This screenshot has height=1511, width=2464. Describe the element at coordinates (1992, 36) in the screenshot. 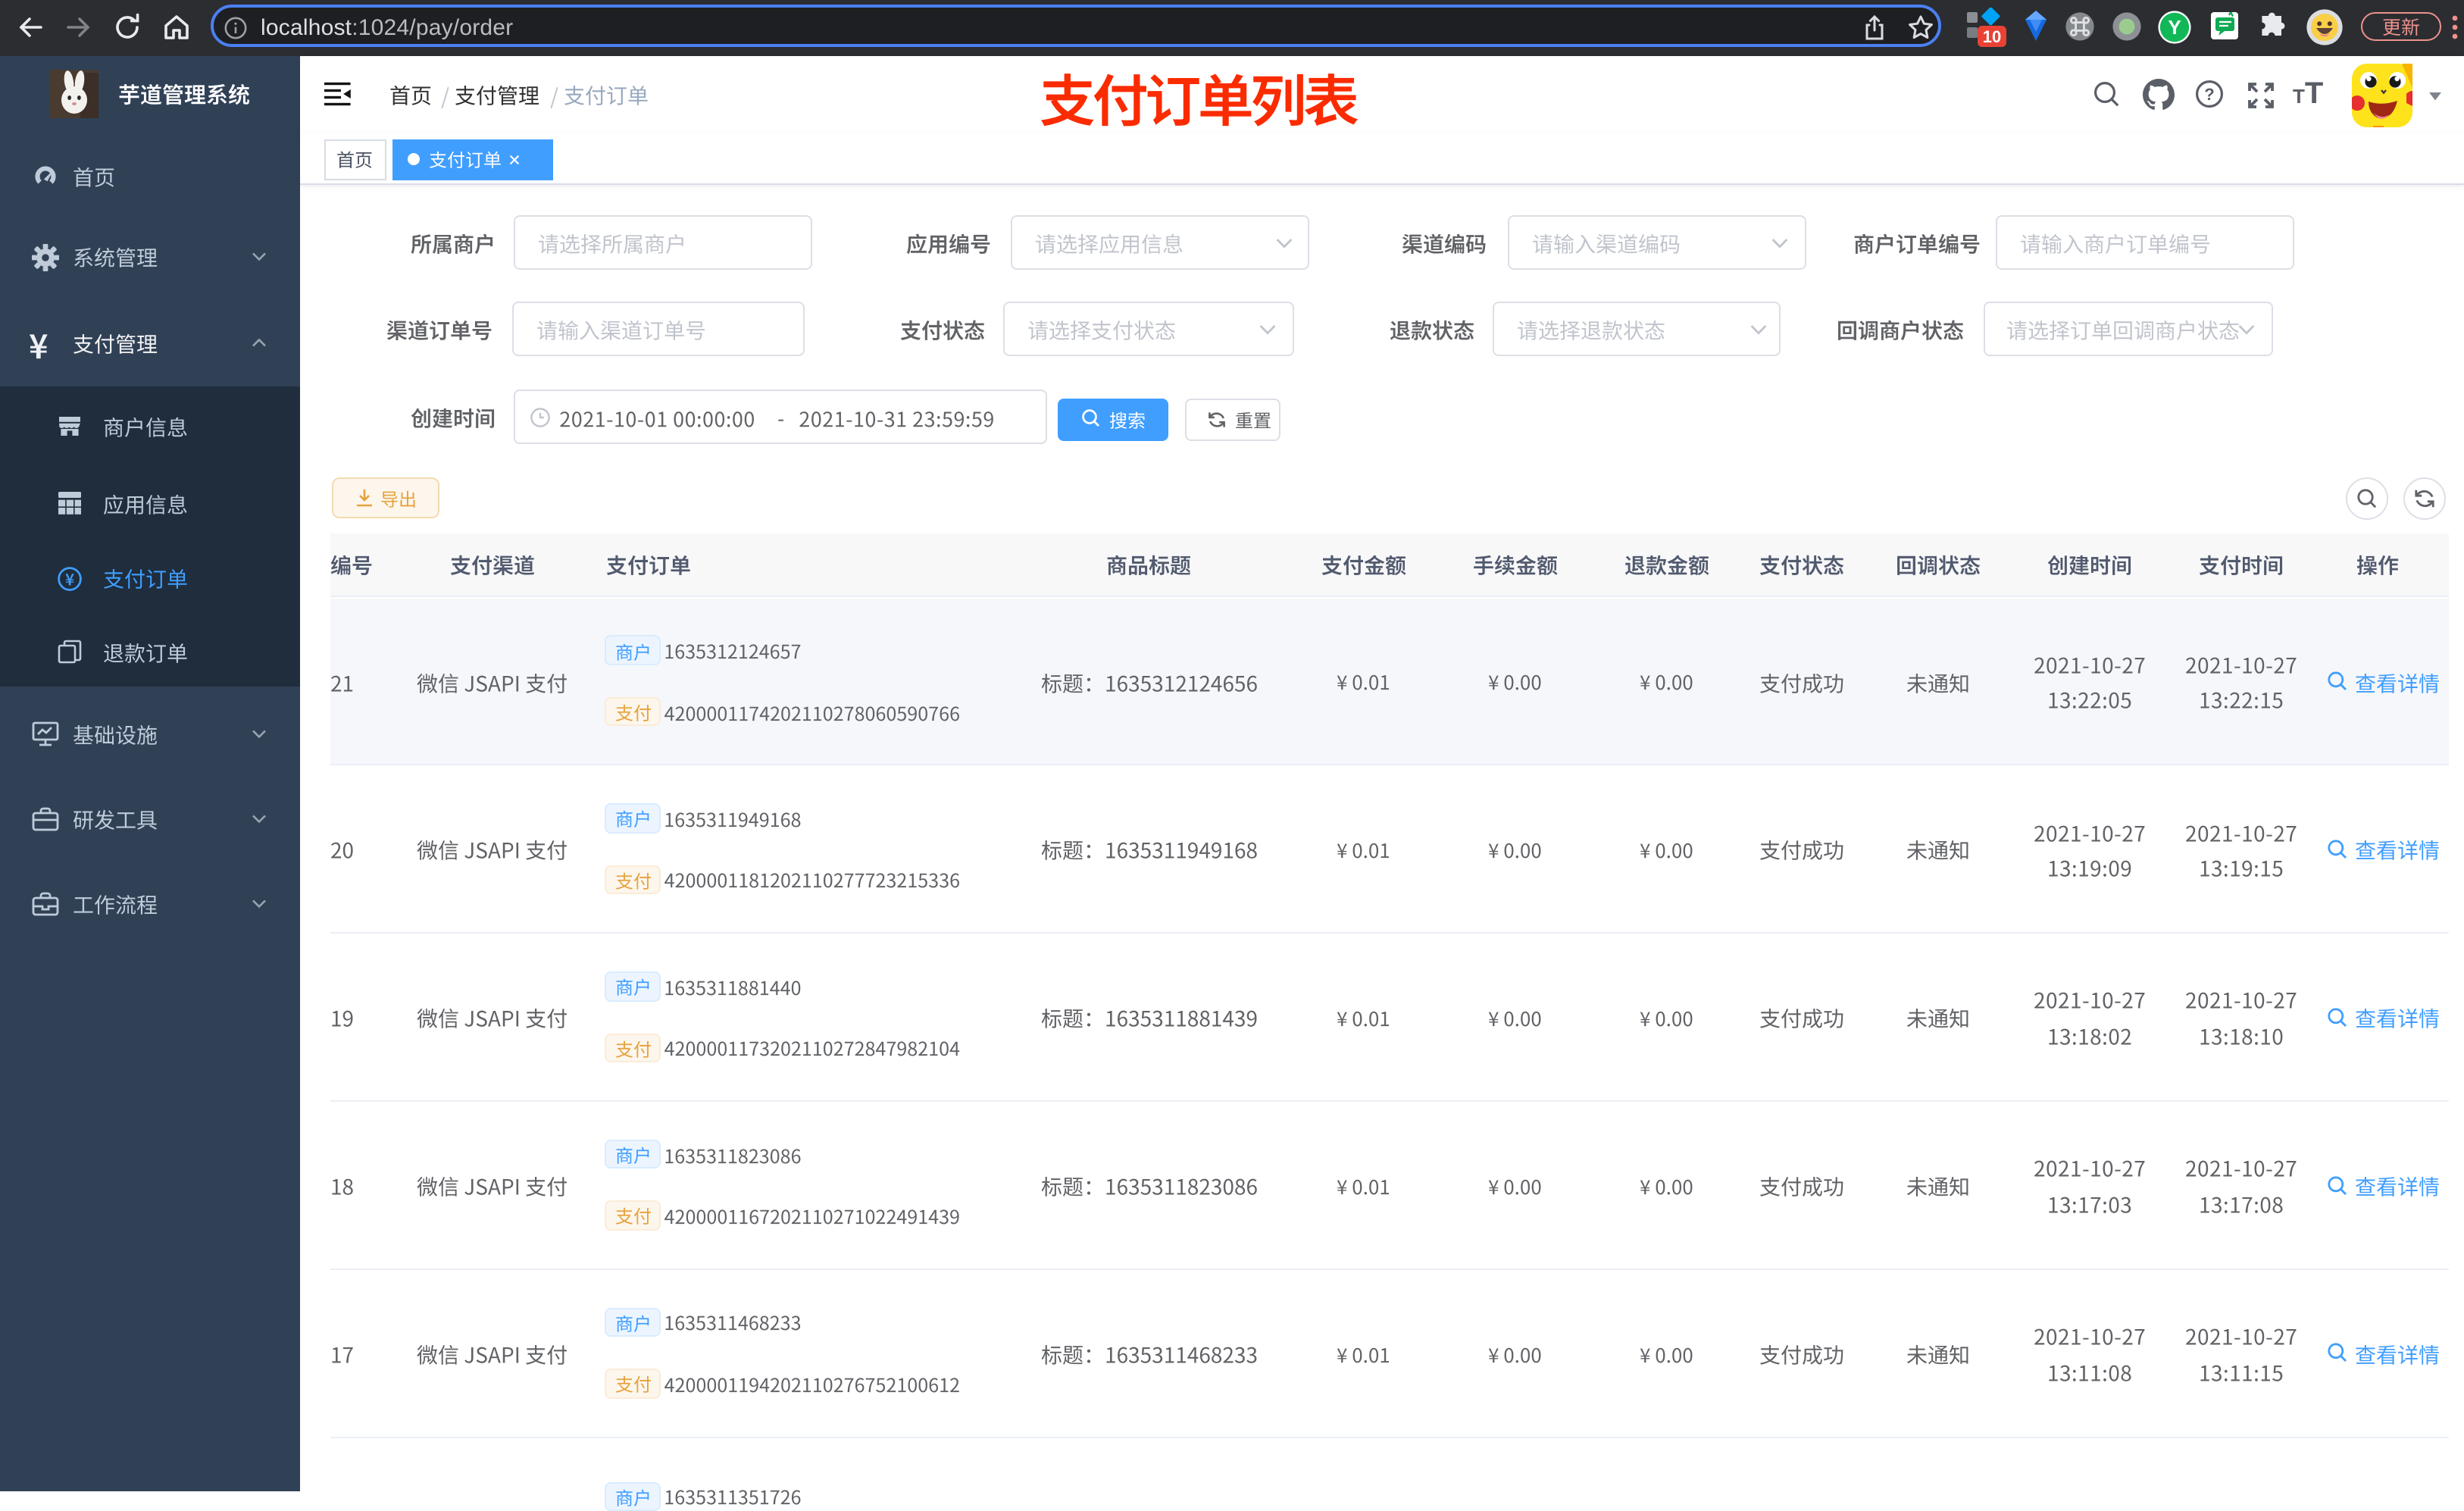

I see `svg-text: 10` at that location.